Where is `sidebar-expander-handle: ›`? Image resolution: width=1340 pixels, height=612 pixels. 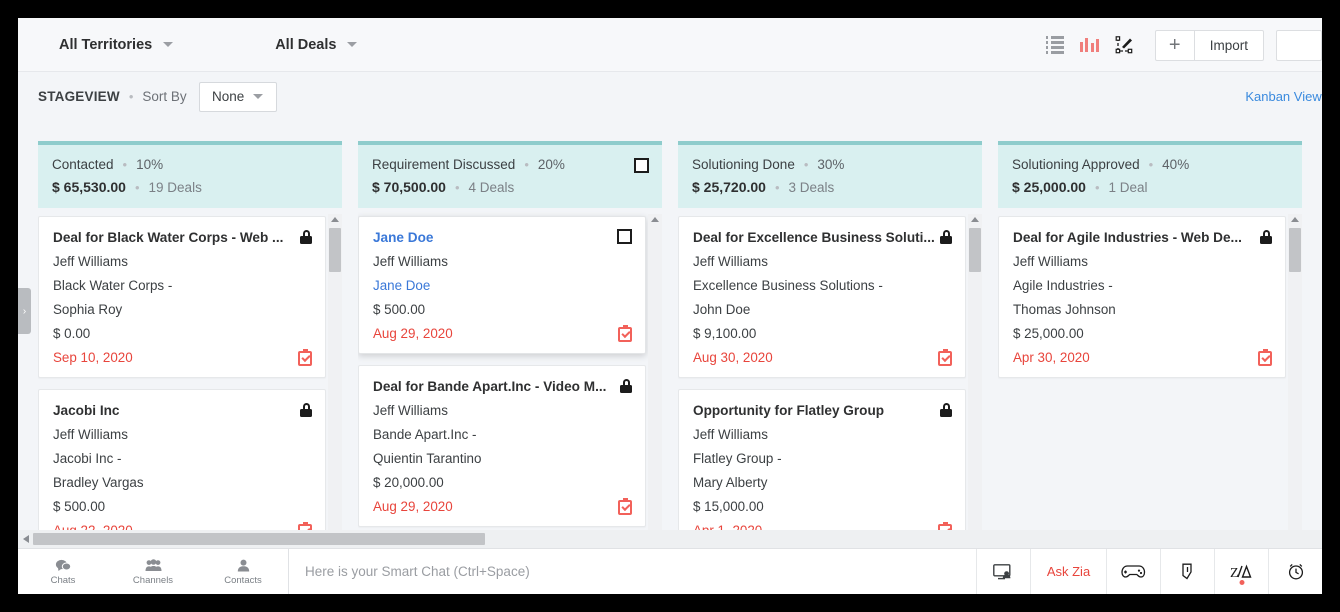
sidebar-expander-handle: › is located at coordinates (24, 311).